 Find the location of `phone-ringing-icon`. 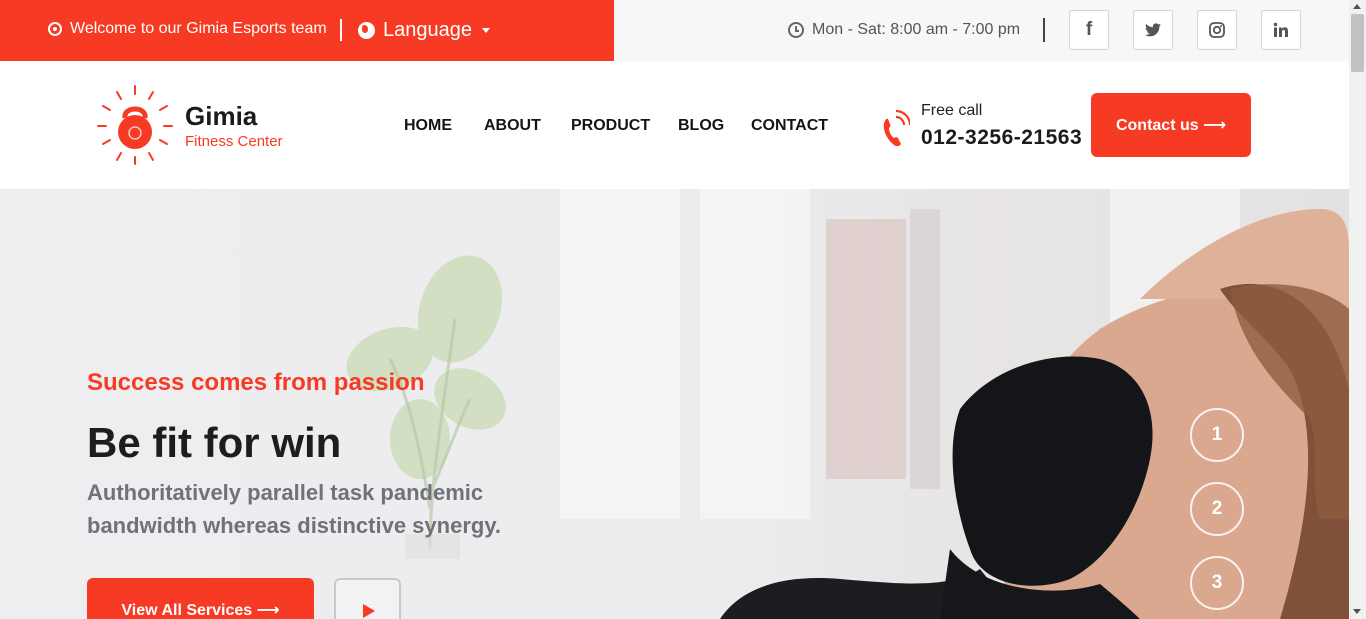

phone-ringing-icon is located at coordinates (896, 128).